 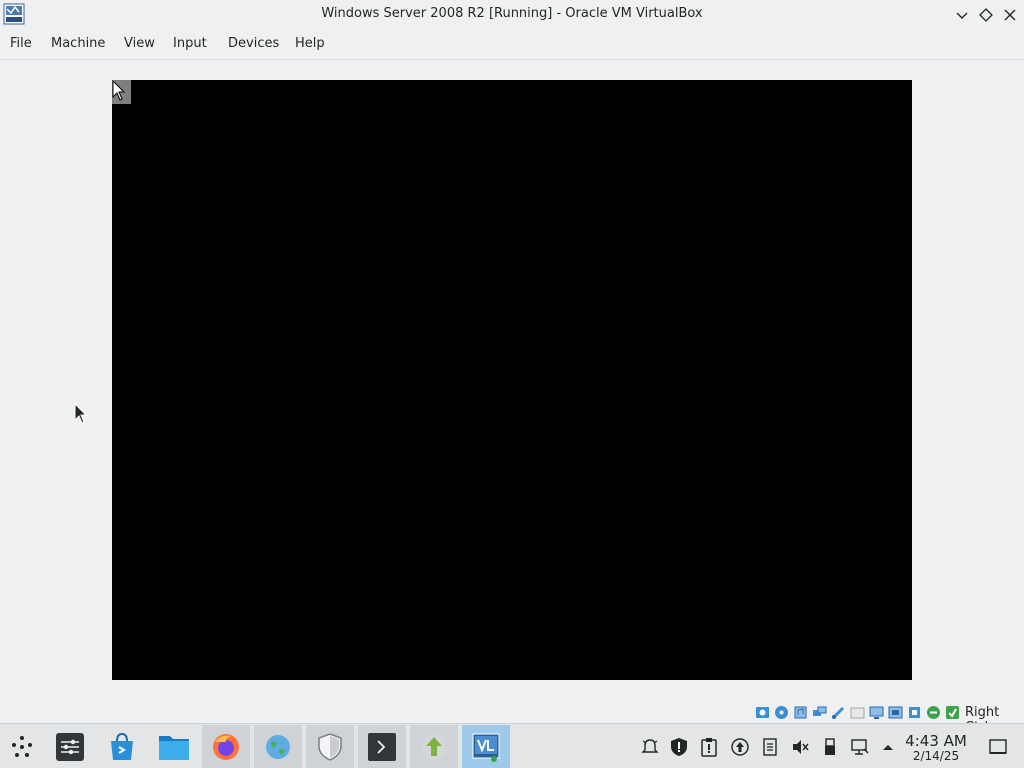 I want to click on usb-device-icon, so click(x=830, y=747).